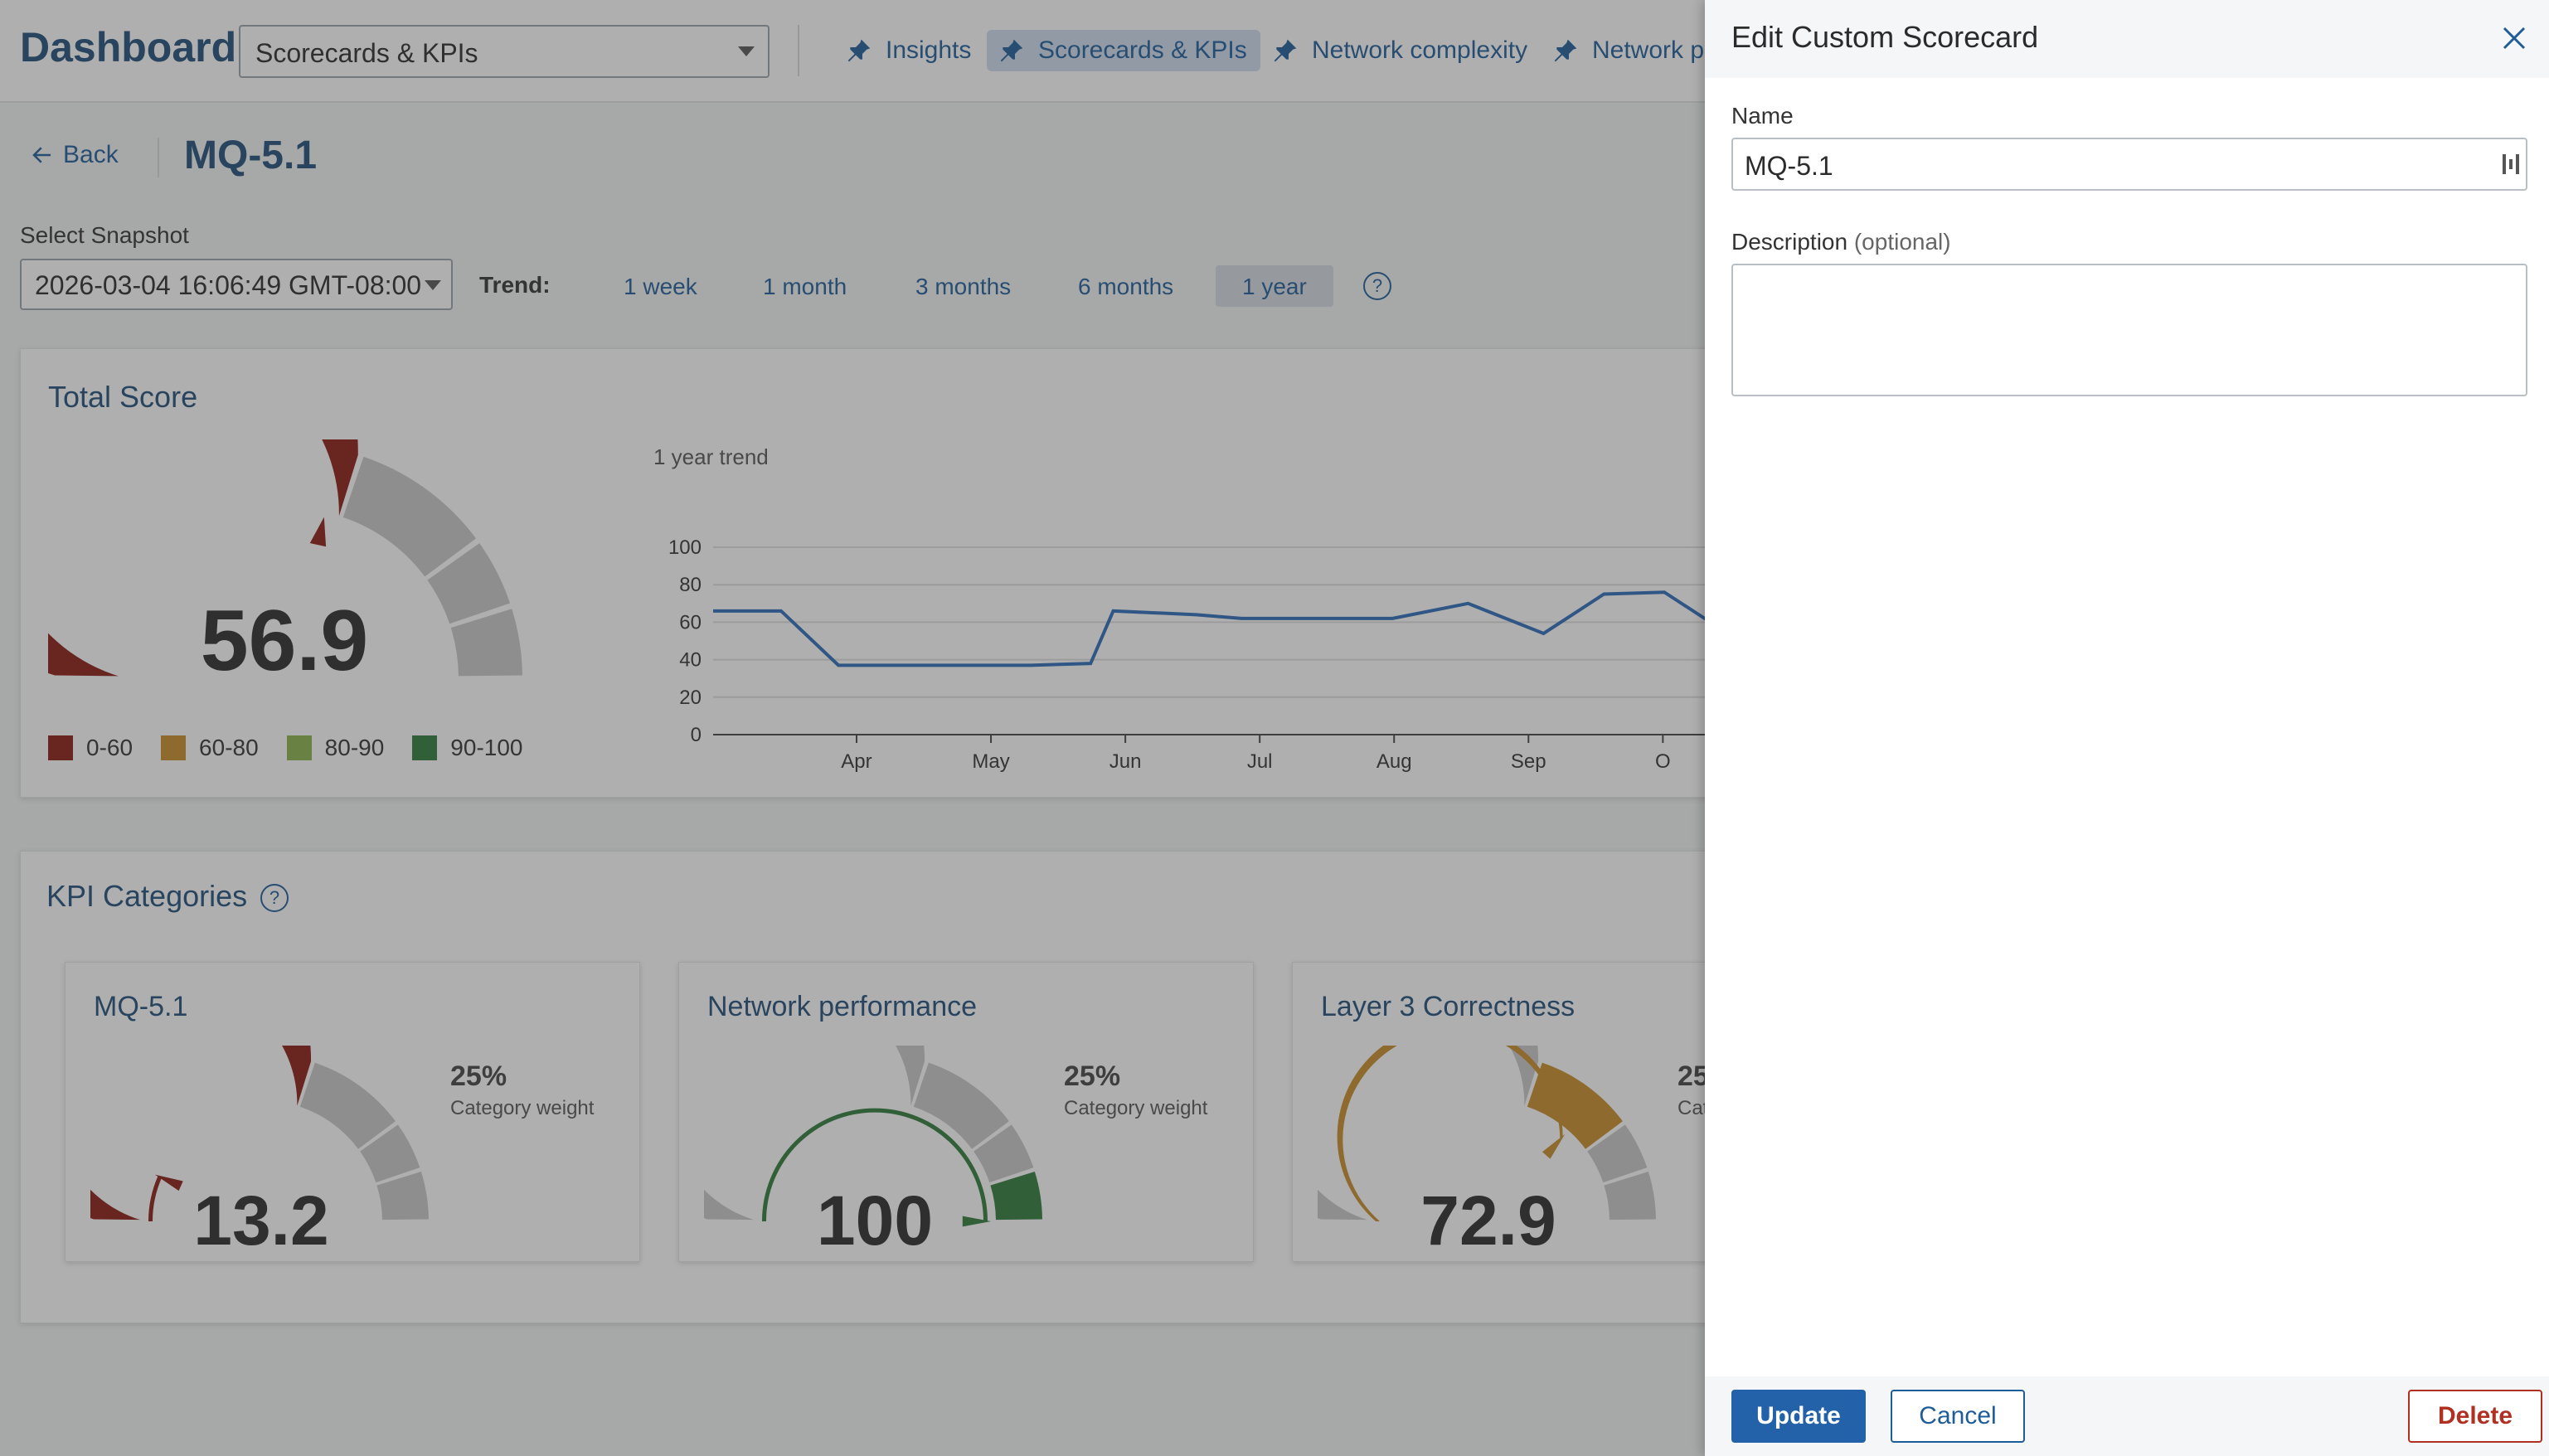  Describe the element at coordinates (2127, 39) in the screenshot. I see `drawer-header: Edit Custom Scorecard` at that location.